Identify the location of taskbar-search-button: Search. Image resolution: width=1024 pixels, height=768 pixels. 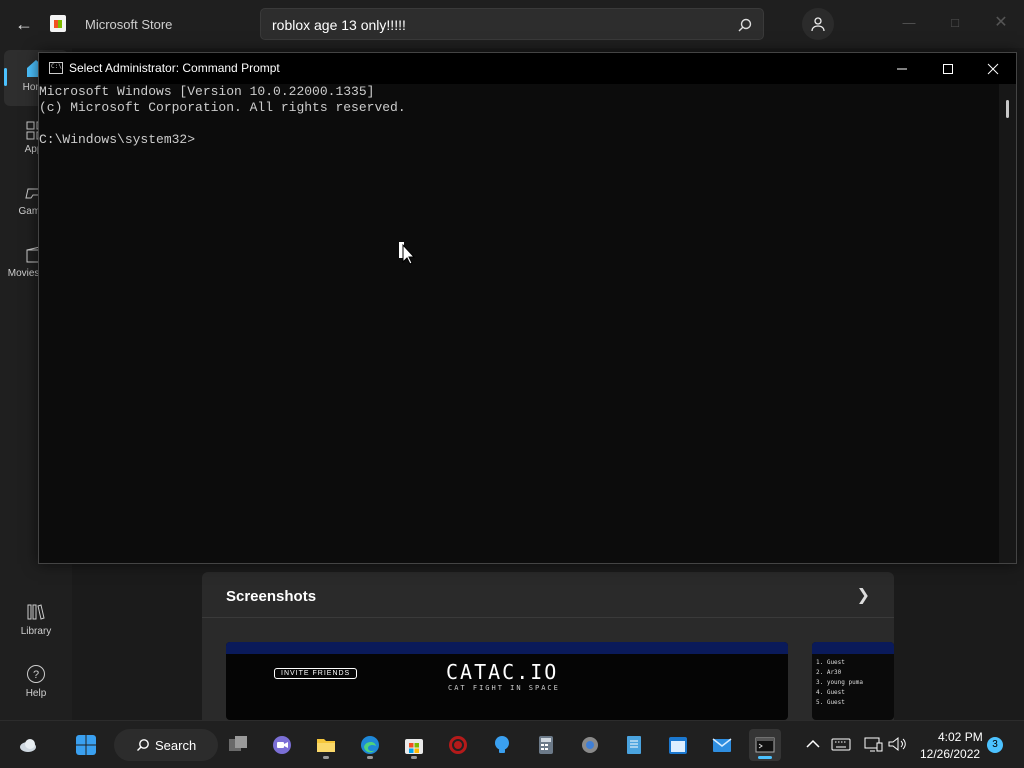
(166, 745).